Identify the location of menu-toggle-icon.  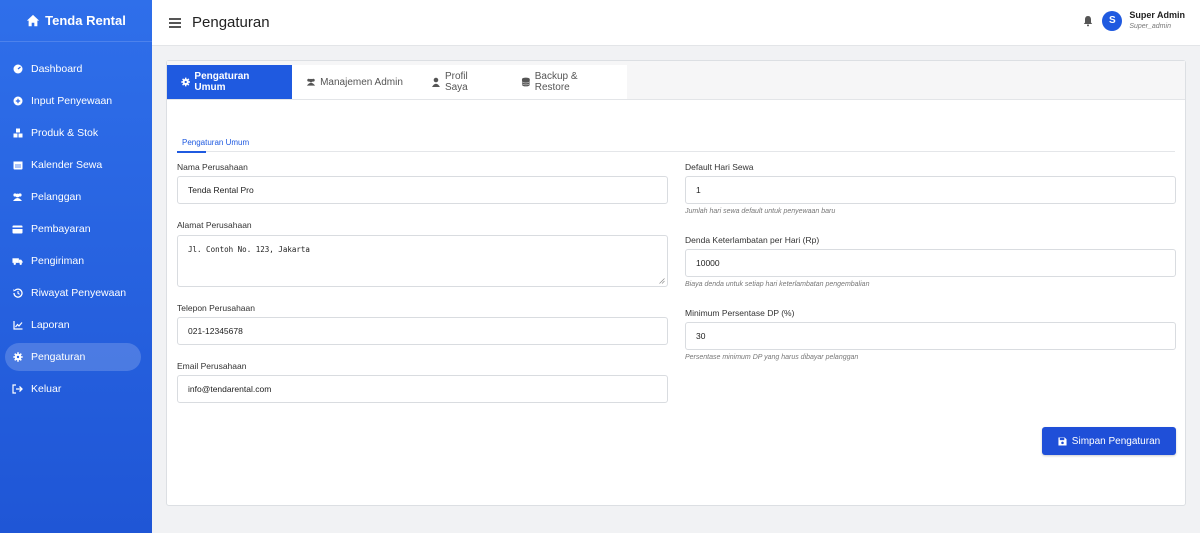
(175, 22).